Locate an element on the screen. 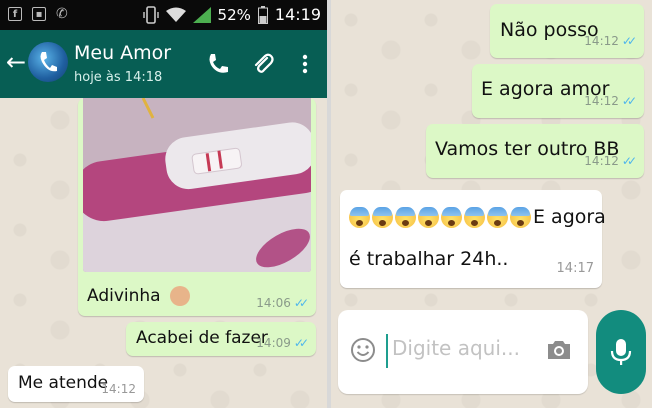 The height and width of the screenshot is (408, 652). microphone-icon is located at coordinates (621, 352).